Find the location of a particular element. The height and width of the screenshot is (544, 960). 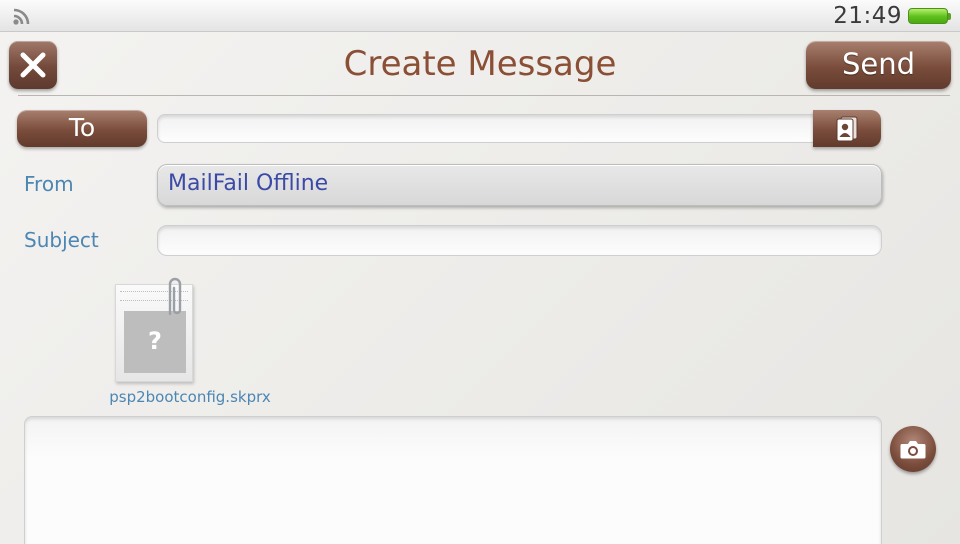

clock: 21:49 is located at coordinates (867, 16).